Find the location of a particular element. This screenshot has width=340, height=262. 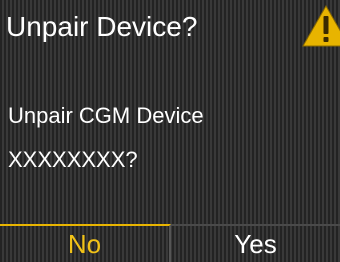

no-button: No is located at coordinates (85, 243).